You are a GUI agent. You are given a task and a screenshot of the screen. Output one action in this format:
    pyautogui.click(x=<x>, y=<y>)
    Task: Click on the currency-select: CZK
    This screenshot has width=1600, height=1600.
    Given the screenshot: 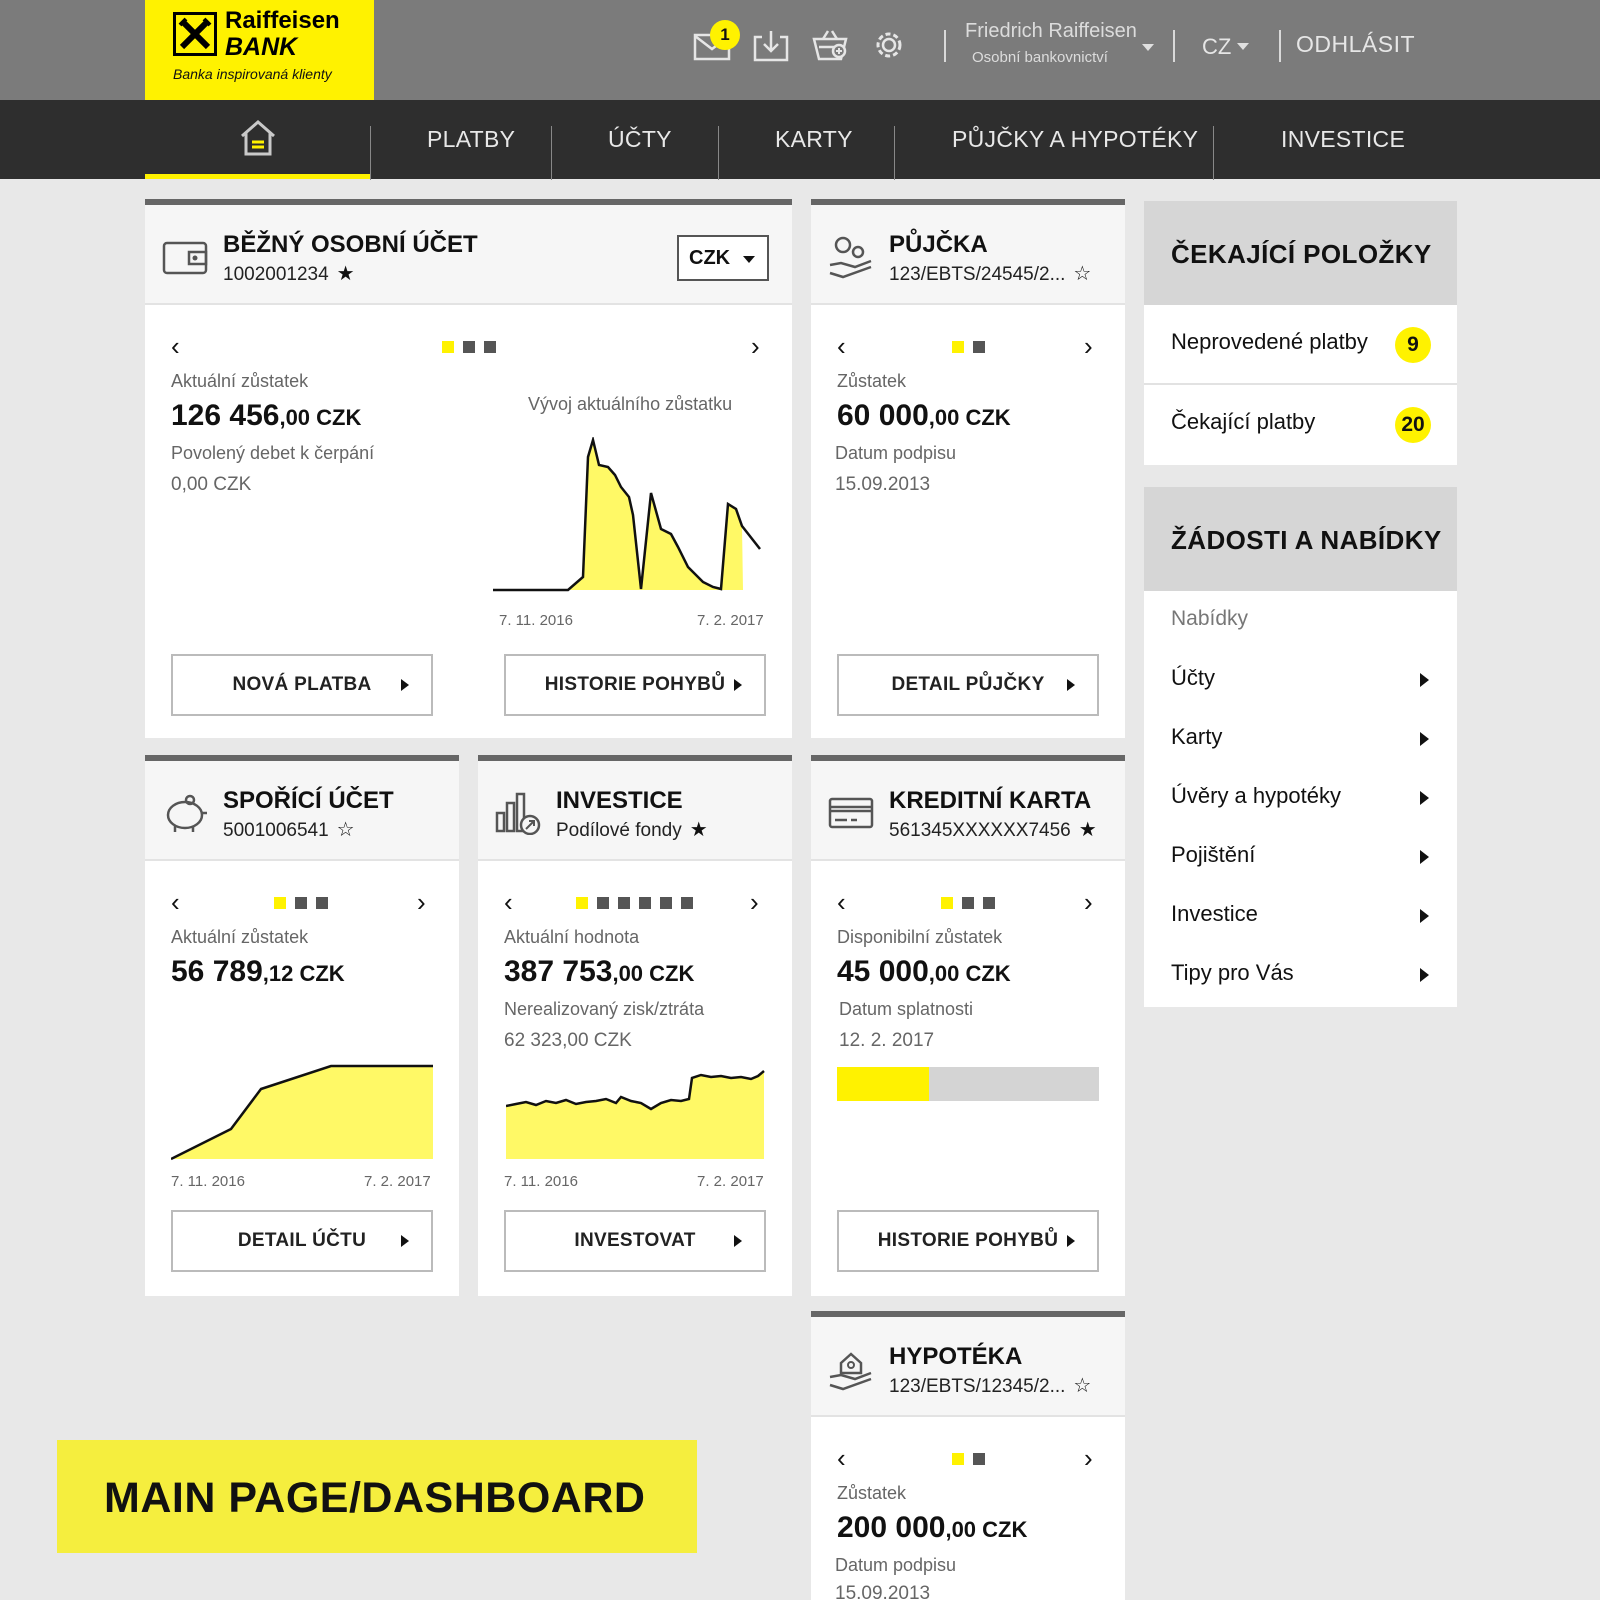 What is the action you would take?
    pyautogui.click(x=723, y=258)
    